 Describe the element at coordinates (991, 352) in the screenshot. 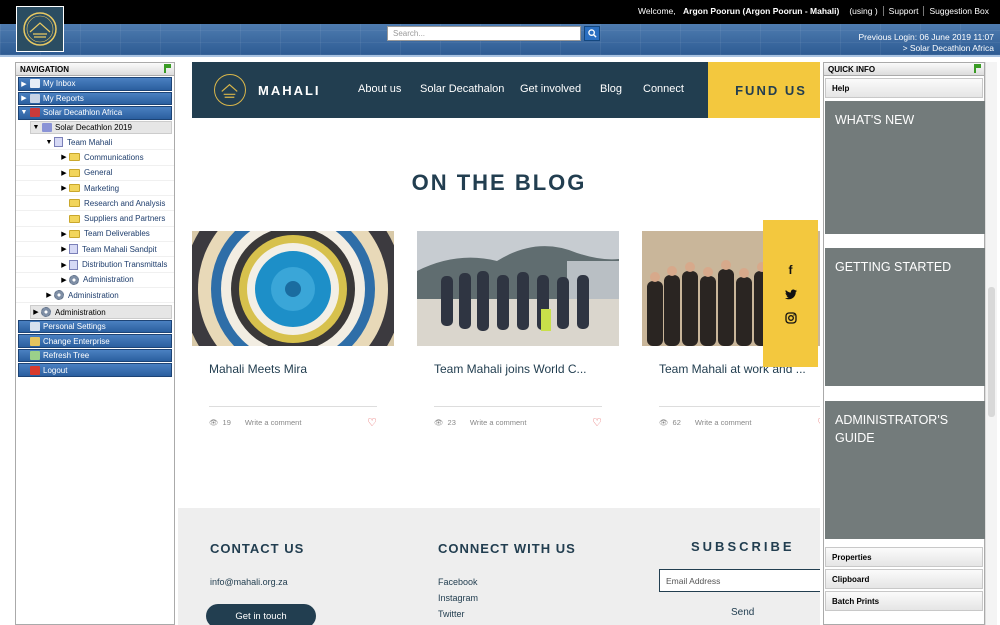

I see `scrollbar-thumb` at that location.